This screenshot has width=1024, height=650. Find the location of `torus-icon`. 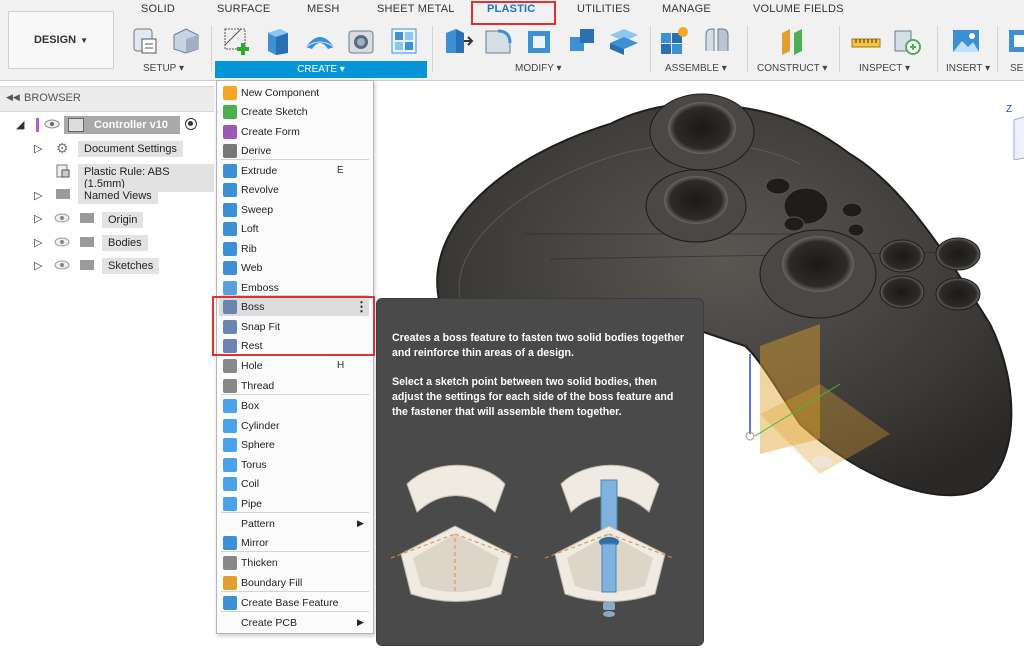

torus-icon is located at coordinates (230, 465).